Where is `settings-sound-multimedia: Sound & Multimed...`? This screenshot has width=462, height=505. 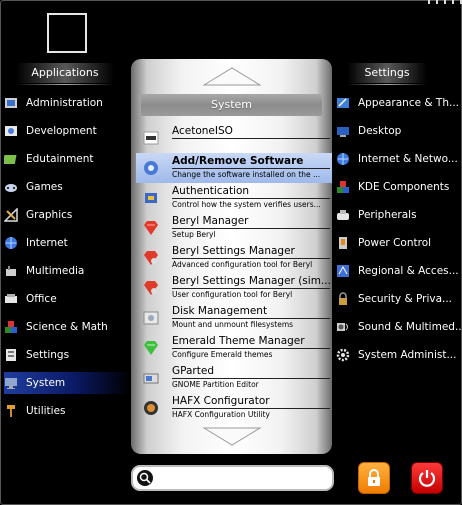
settings-sound-multimedia: Sound & Multimed... is located at coordinates (399, 327).